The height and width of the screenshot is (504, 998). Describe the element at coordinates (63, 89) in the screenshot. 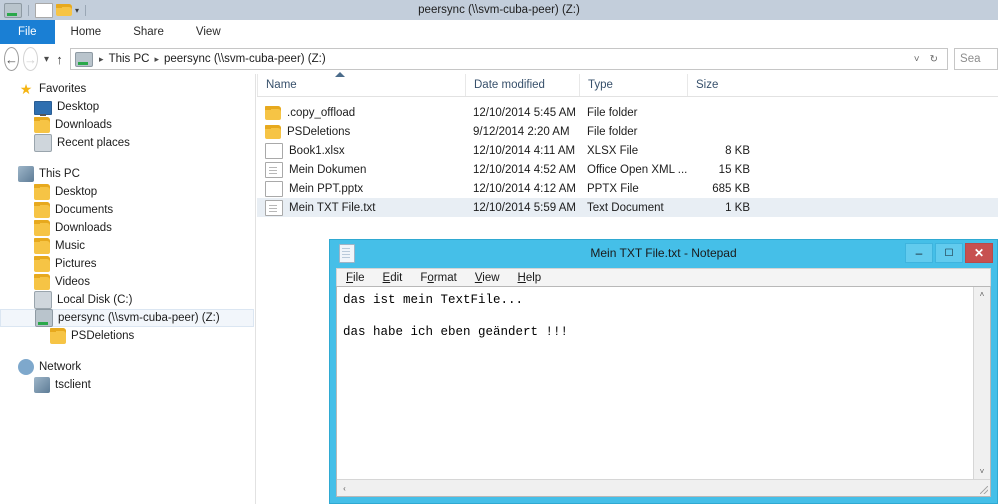

I see `sidebar-label: Favorites` at that location.